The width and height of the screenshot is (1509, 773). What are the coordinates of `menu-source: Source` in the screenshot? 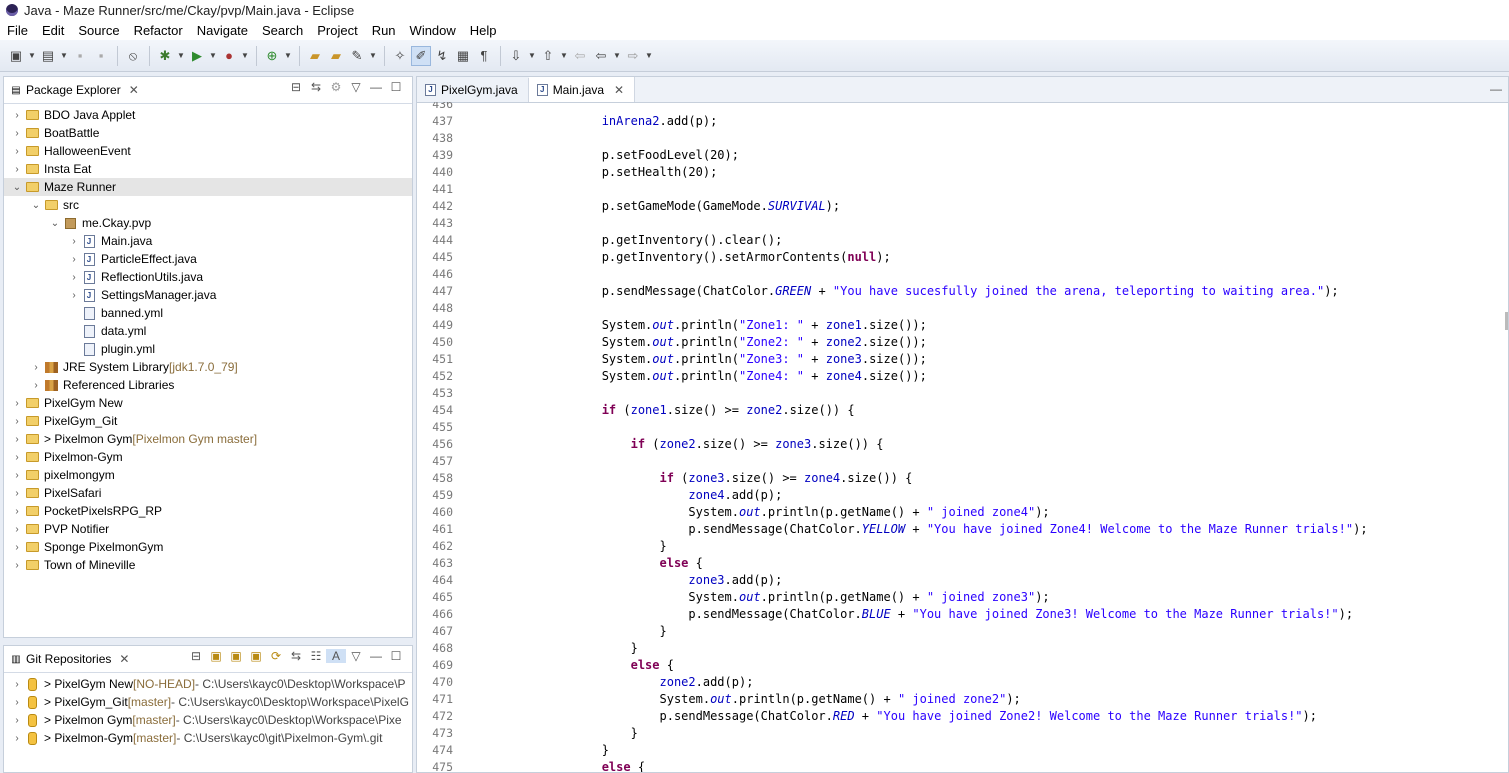 It's located at (98, 30).